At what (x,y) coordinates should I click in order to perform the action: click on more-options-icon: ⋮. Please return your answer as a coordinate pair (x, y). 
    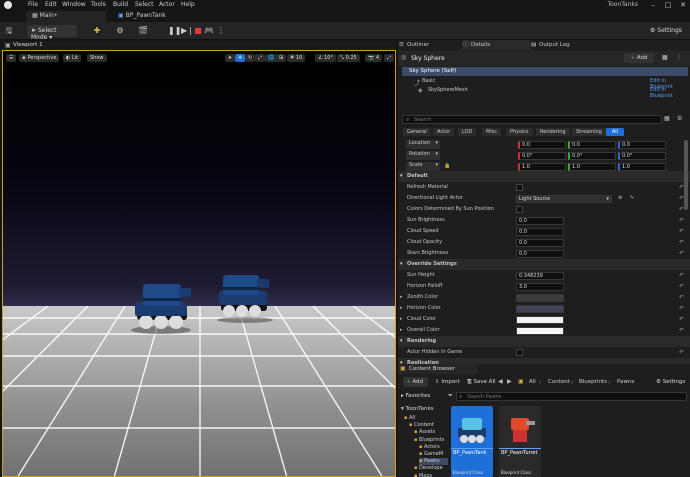
    Looking at the image, I should click on (221, 31).